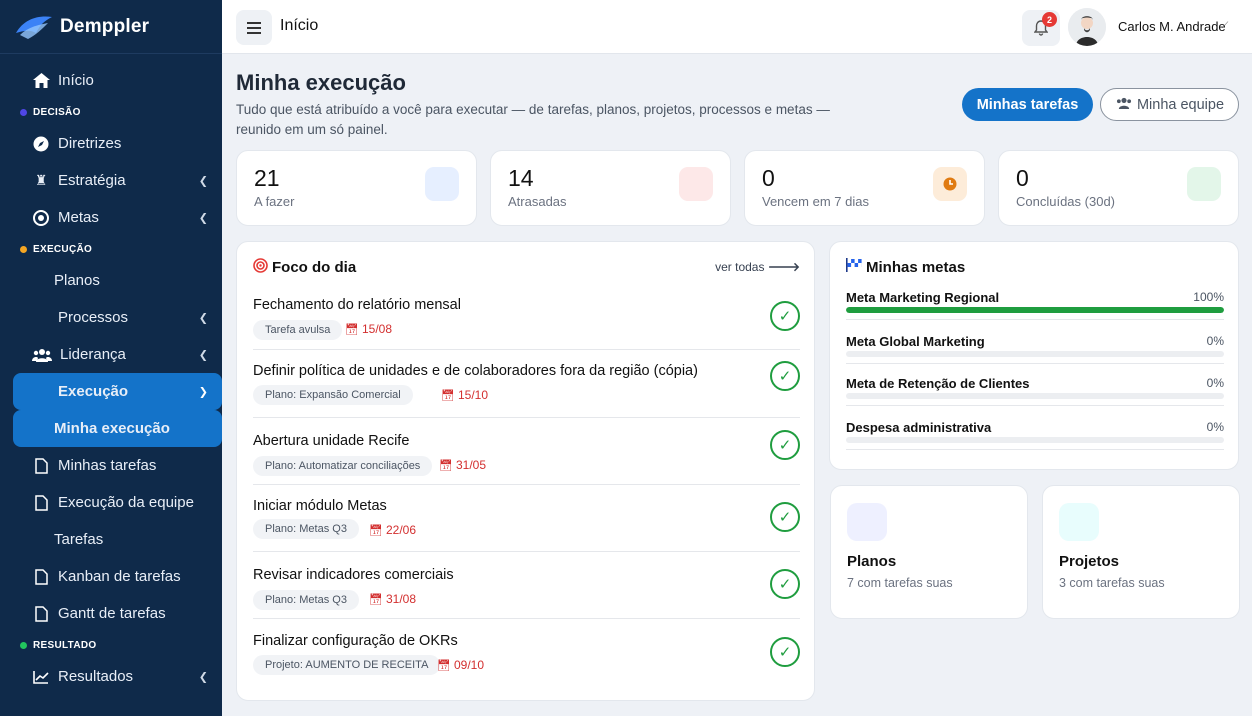 This screenshot has height=716, width=1252. Describe the element at coordinates (254, 27) in the screenshot. I see `menu-toggle-button` at that location.